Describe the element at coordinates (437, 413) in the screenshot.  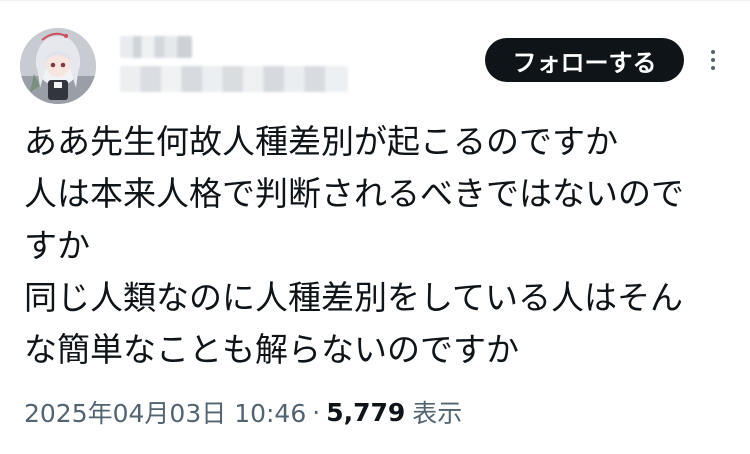
I see `views-label: 表示` at that location.